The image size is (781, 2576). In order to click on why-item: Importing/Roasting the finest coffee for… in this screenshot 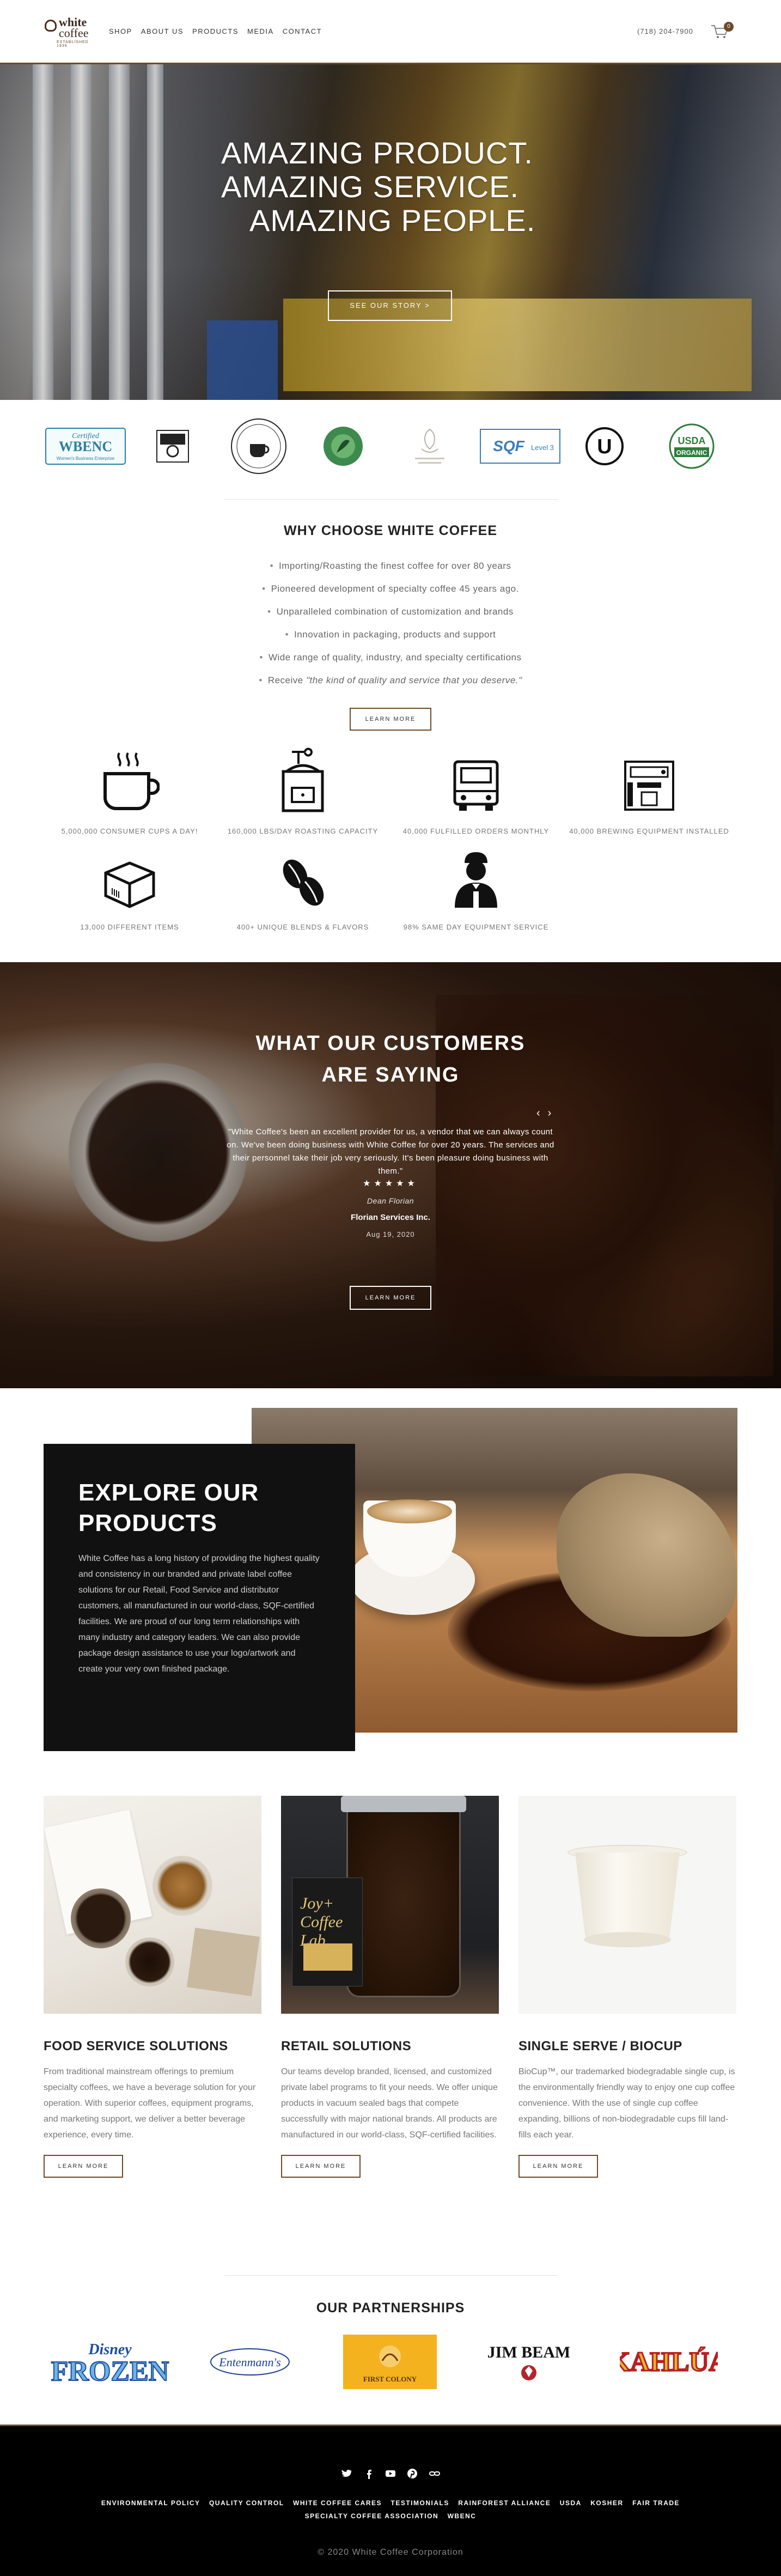, I will do `click(390, 566)`.